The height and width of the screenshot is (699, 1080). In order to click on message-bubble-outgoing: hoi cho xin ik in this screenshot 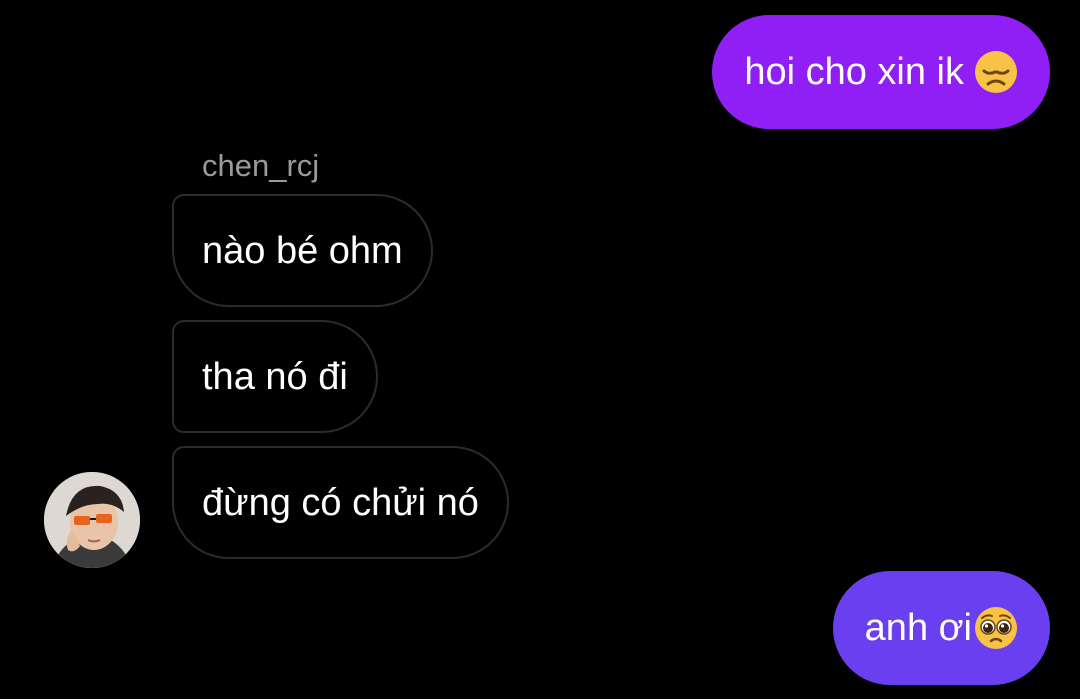, I will do `click(881, 72)`.